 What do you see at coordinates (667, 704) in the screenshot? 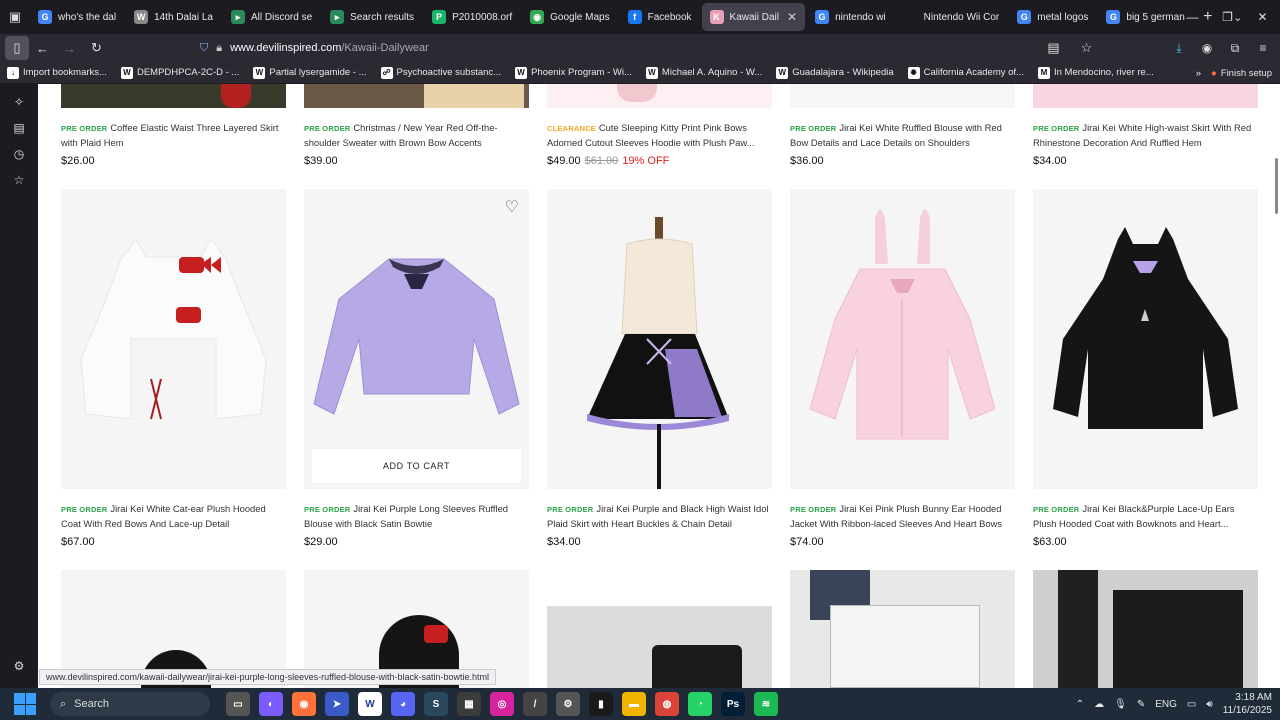
I see `chrome-icon: ◍` at bounding box center [667, 704].